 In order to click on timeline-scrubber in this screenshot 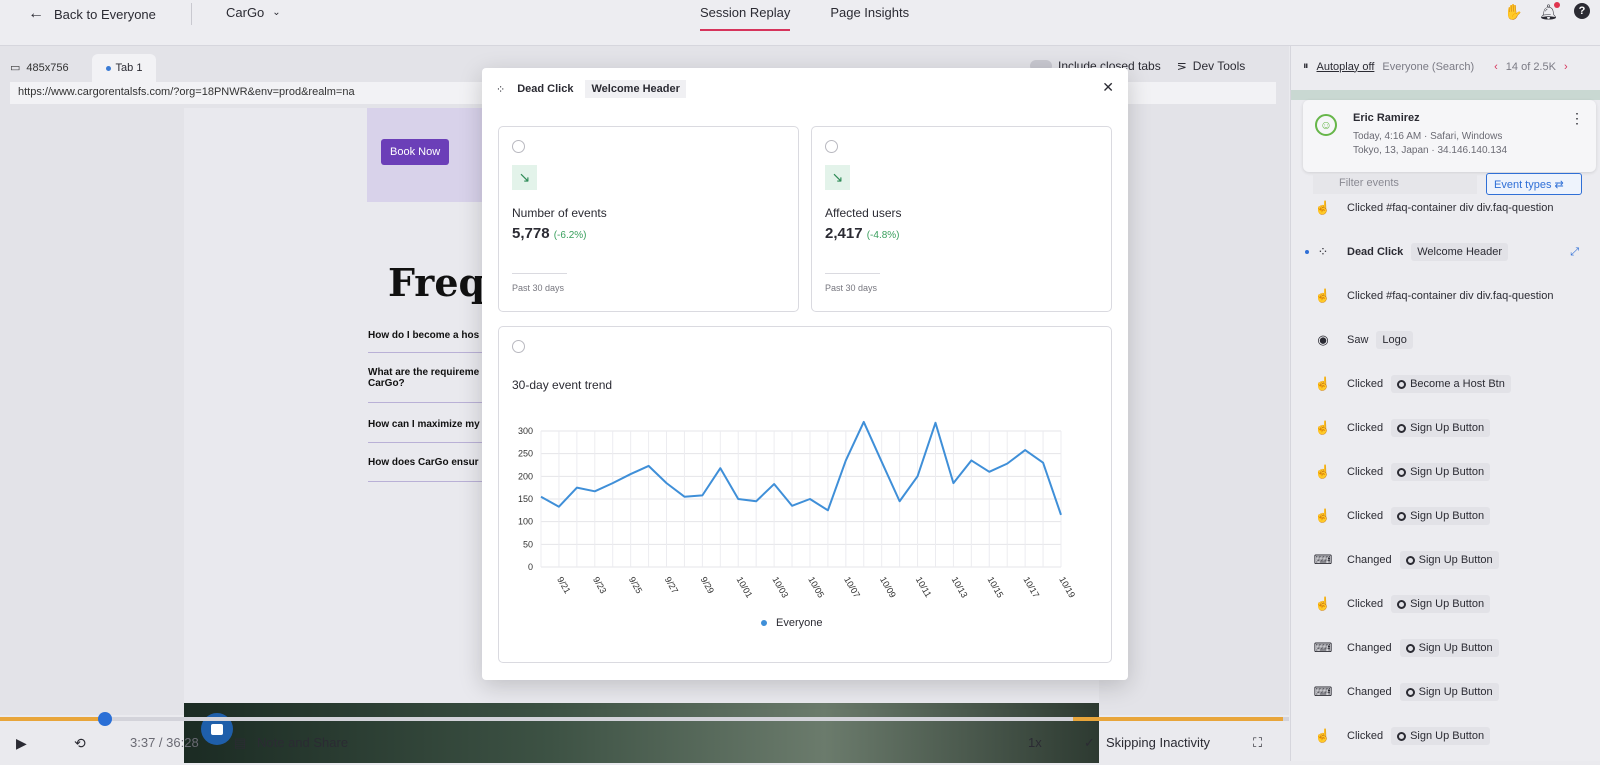, I will do `click(644, 719)`.